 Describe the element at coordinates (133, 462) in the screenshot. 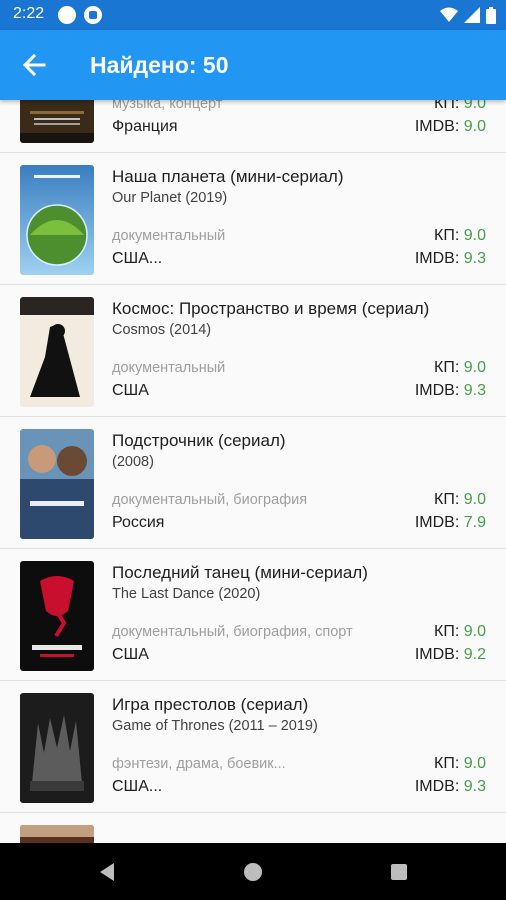

I see `item-subtitle: (2008)` at that location.